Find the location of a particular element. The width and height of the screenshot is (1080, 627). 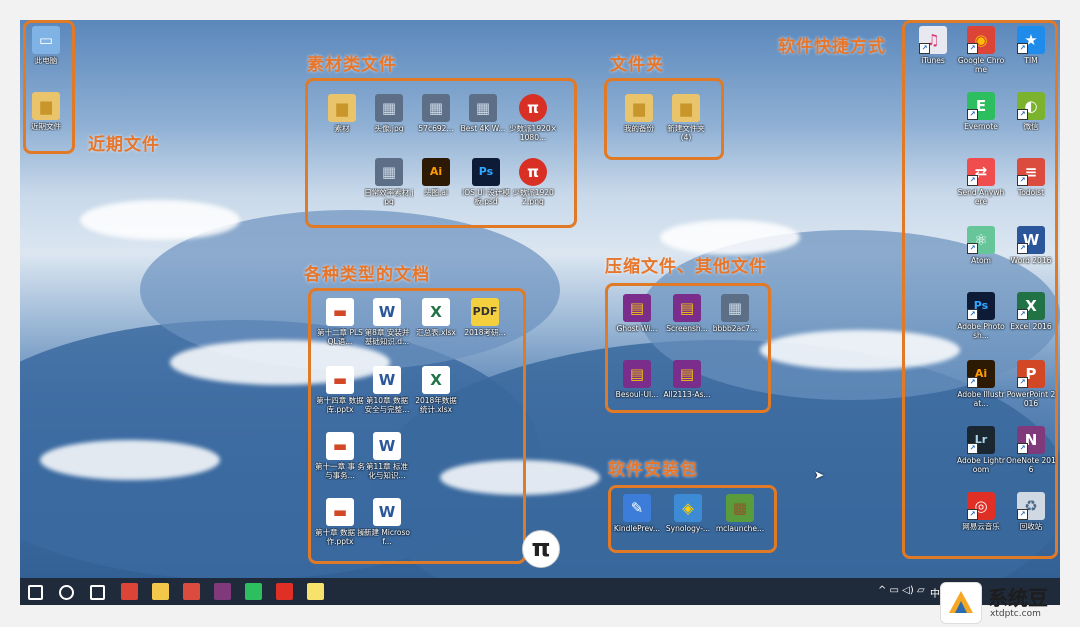

desktop-icon-tim: ★ ↗ TIM is located at coordinates (1031, 45).